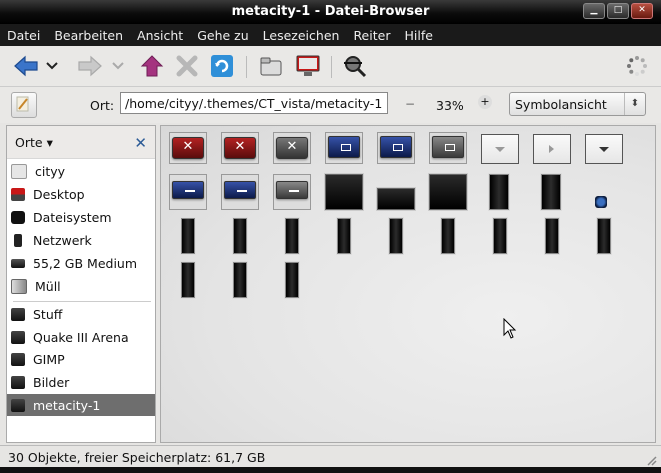 Image resolution: width=661 pixels, height=473 pixels. I want to click on edit-icon, so click(22, 104).